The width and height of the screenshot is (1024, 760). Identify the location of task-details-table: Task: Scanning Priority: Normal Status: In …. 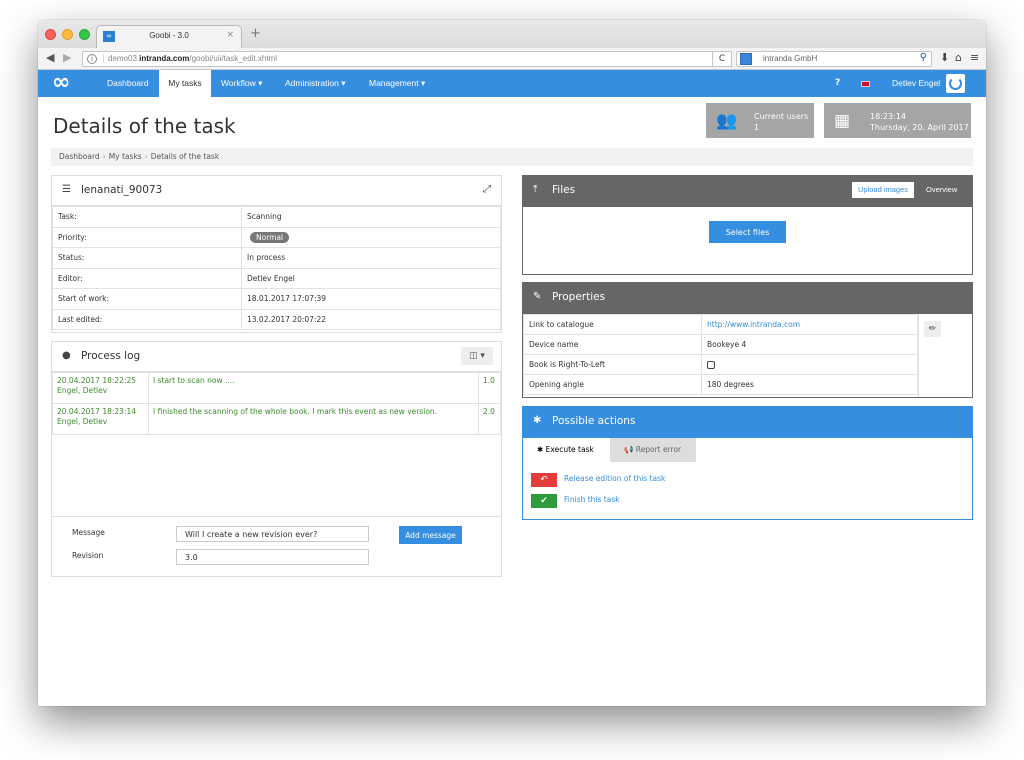
(276, 268).